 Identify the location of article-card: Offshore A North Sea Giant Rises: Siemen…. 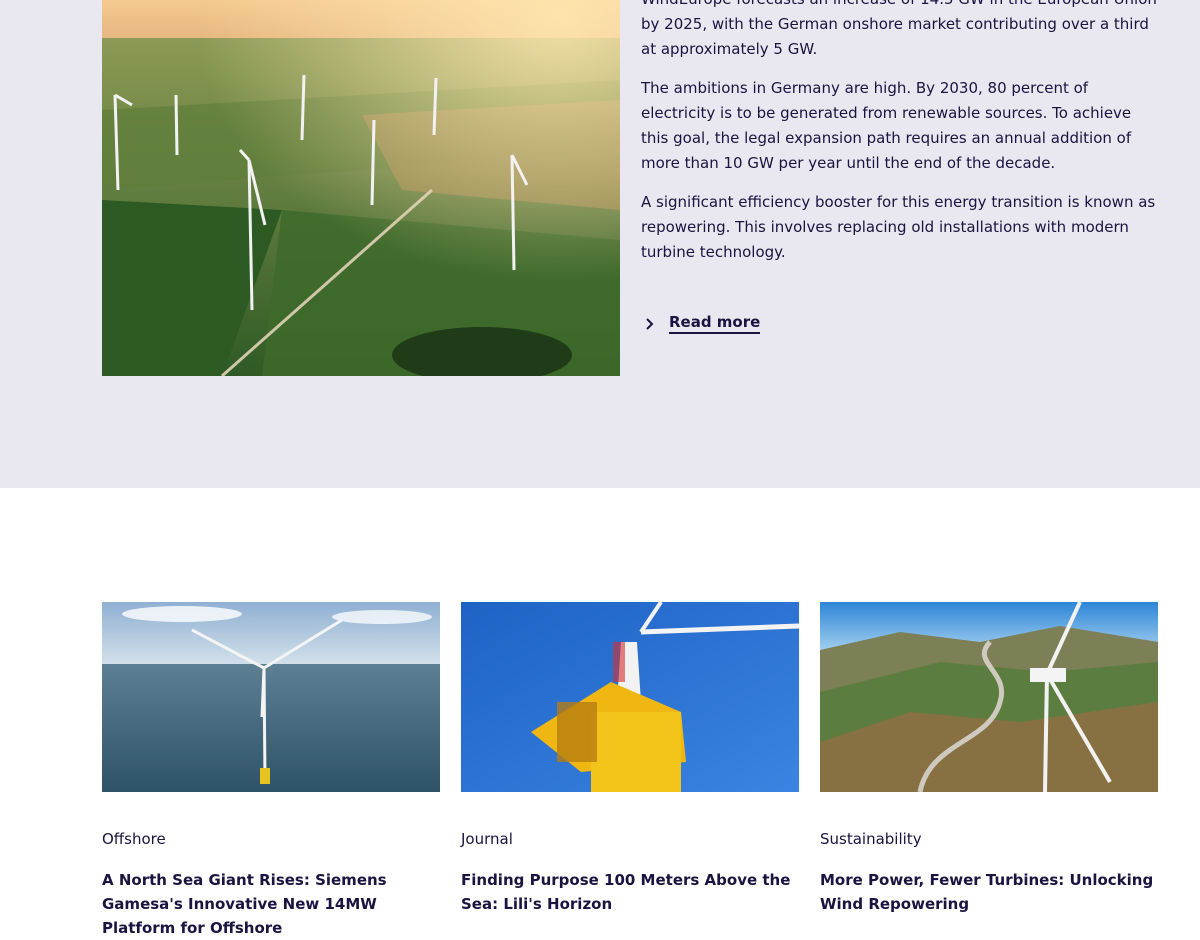
(271, 771).